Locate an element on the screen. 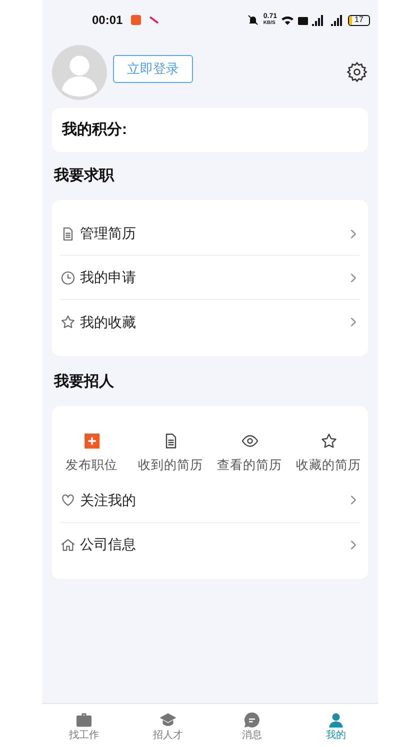 The width and height of the screenshot is (420, 747). list-item: 公司信息 is located at coordinates (210, 544).